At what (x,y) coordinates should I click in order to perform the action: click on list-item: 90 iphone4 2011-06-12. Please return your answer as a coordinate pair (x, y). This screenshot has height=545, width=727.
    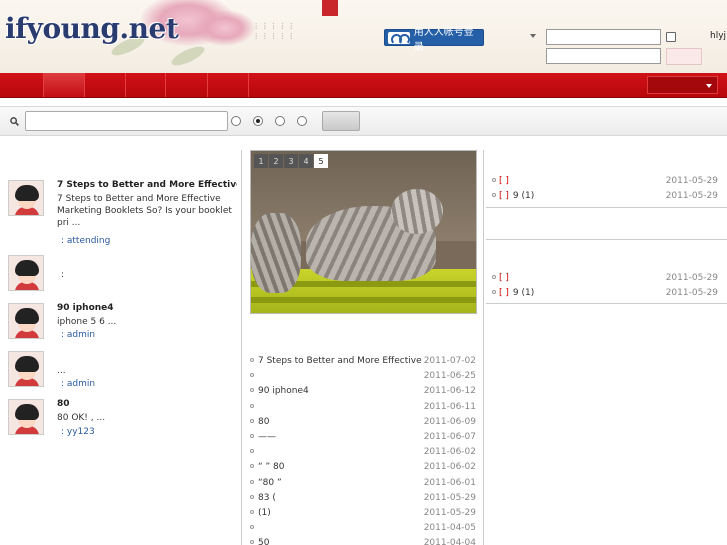
    Looking at the image, I should click on (363, 391).